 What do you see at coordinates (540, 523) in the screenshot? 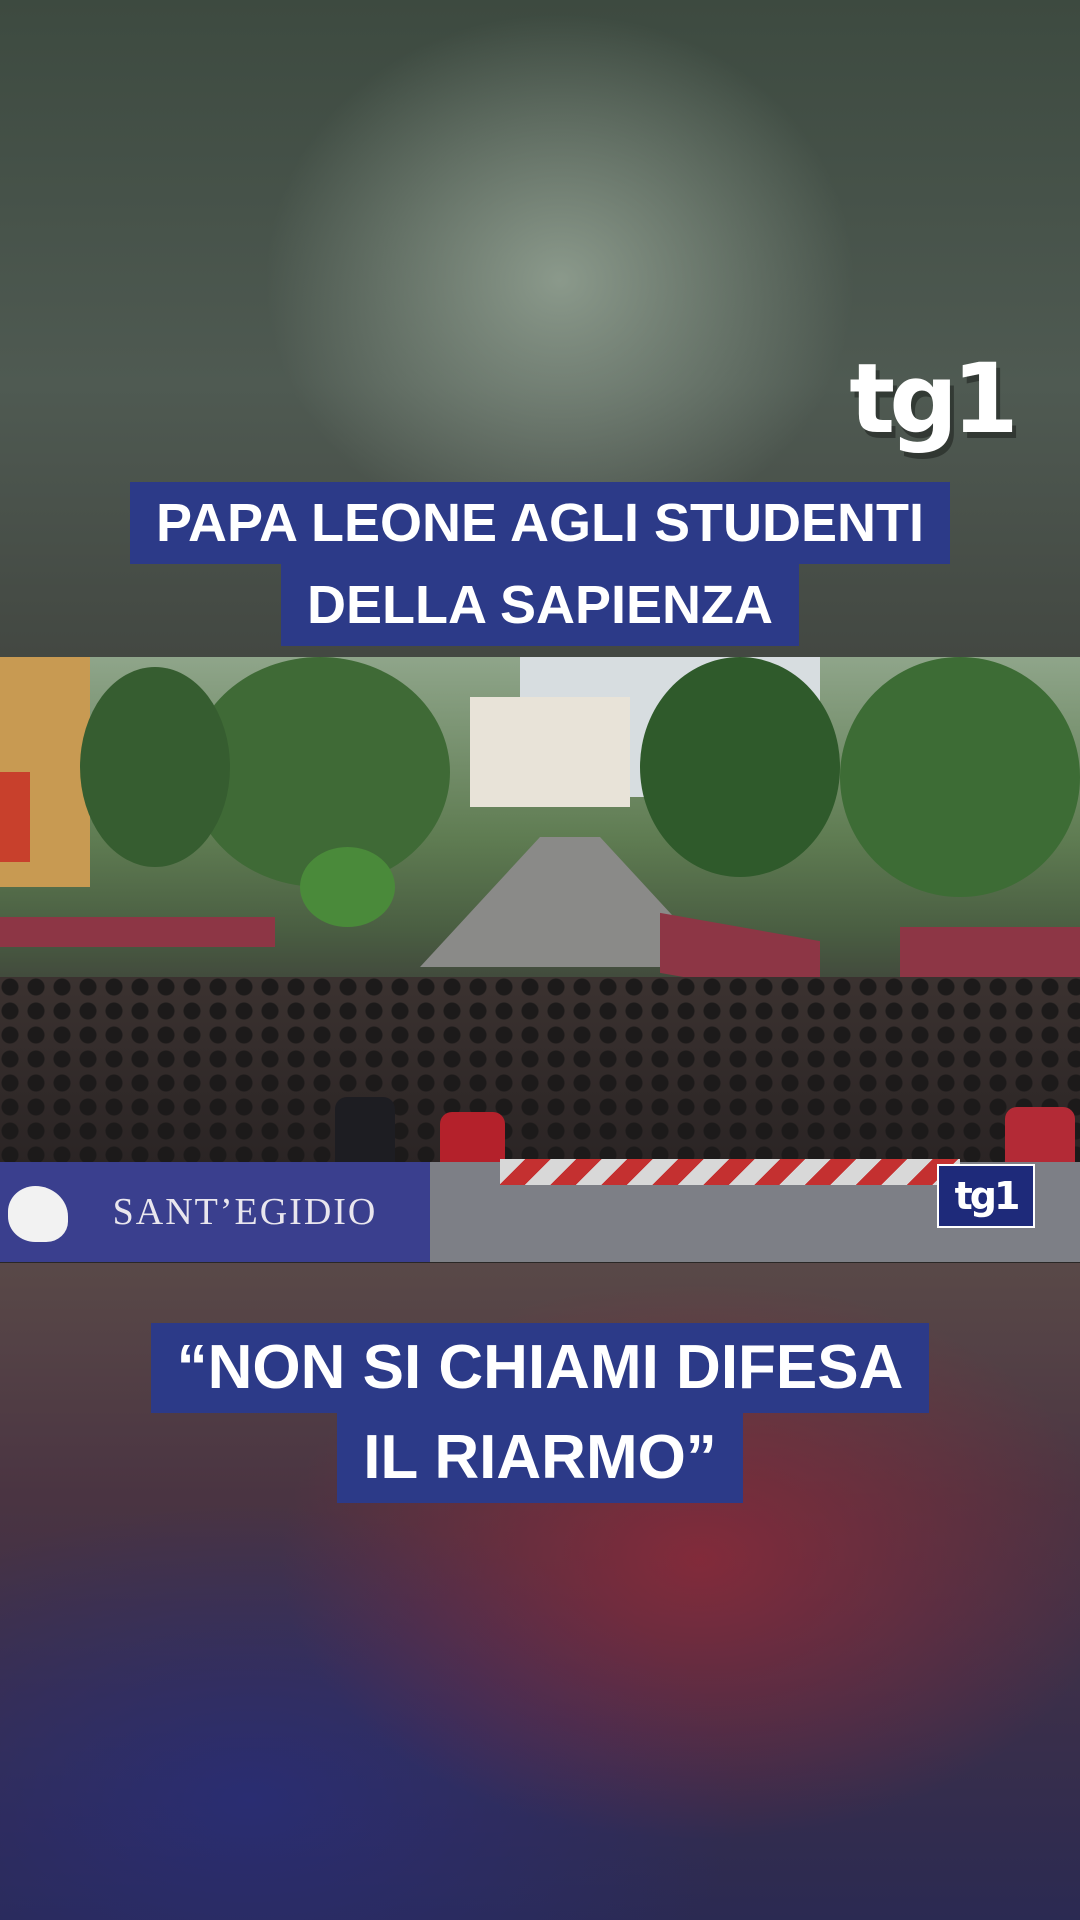
I see `headline-line-1: PAPA LEONE AGLI STUDENTI` at bounding box center [540, 523].